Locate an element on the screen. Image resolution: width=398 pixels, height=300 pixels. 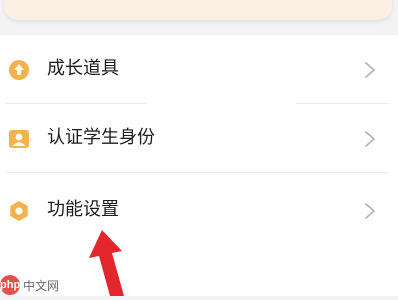
student-id-icon is located at coordinates (19, 139).